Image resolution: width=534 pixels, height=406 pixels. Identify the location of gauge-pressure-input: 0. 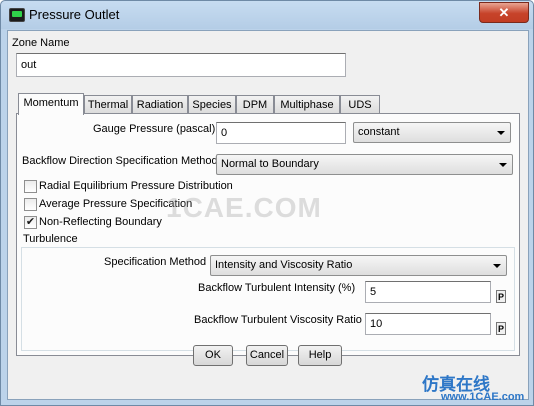
(281, 133).